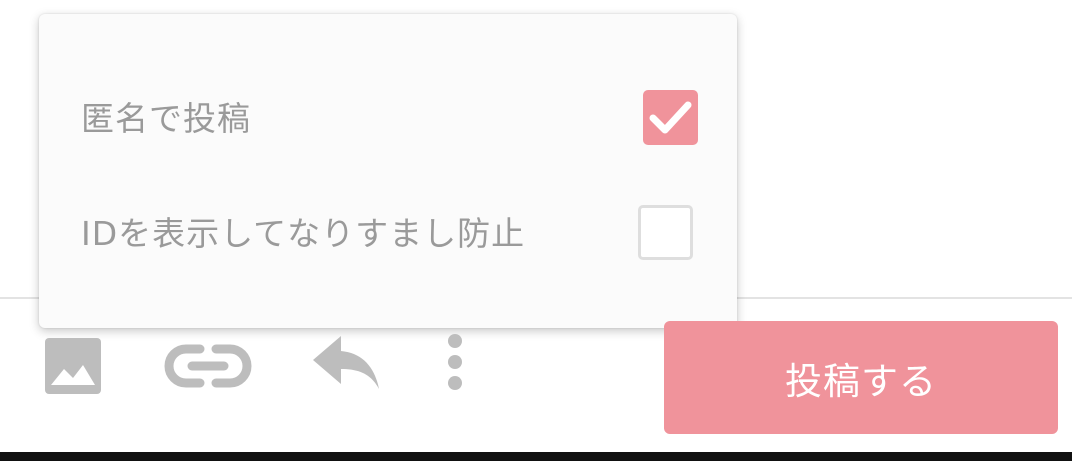  I want to click on show-id-checkbox, so click(665, 232).